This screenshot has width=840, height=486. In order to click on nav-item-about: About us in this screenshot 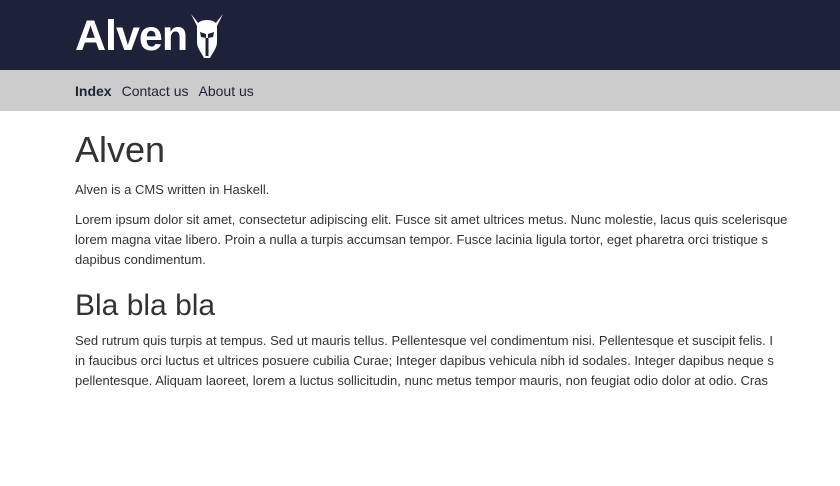, I will do `click(226, 91)`.